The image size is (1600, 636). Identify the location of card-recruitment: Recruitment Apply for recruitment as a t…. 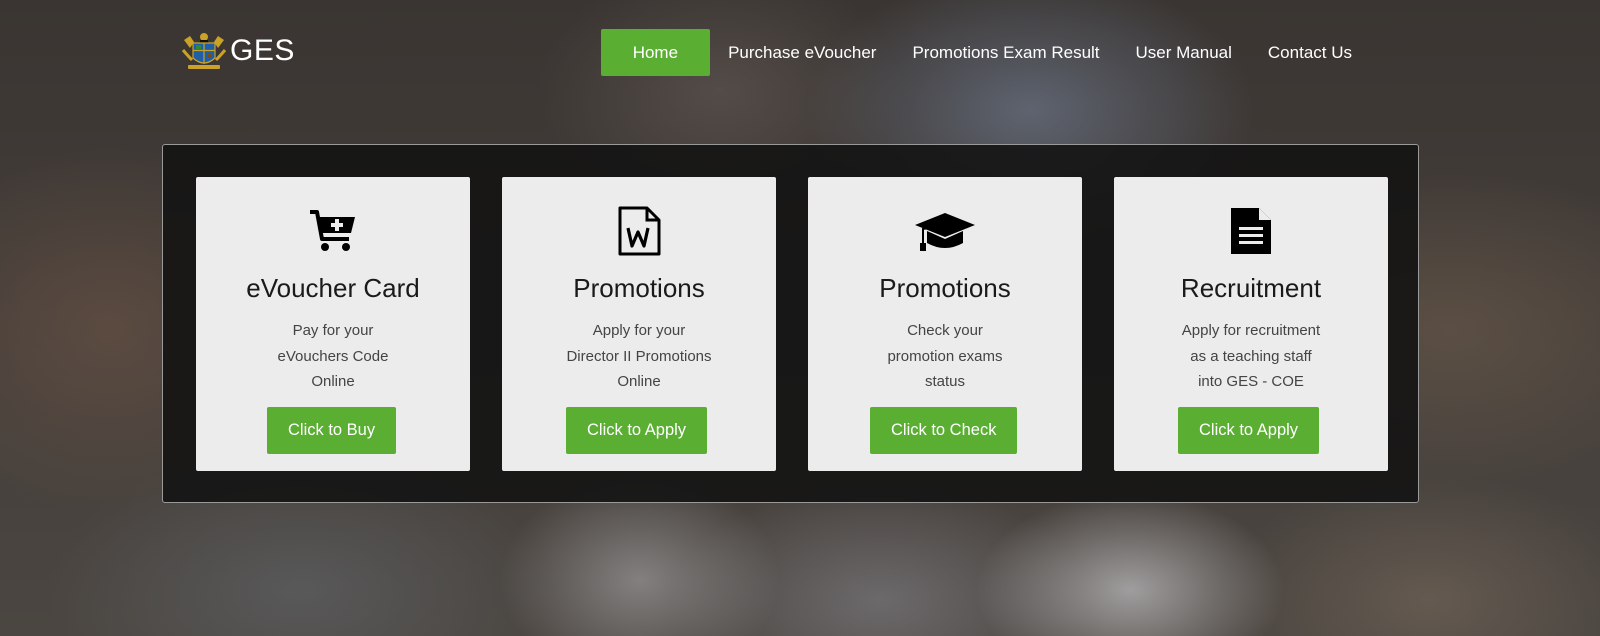
(1251, 324).